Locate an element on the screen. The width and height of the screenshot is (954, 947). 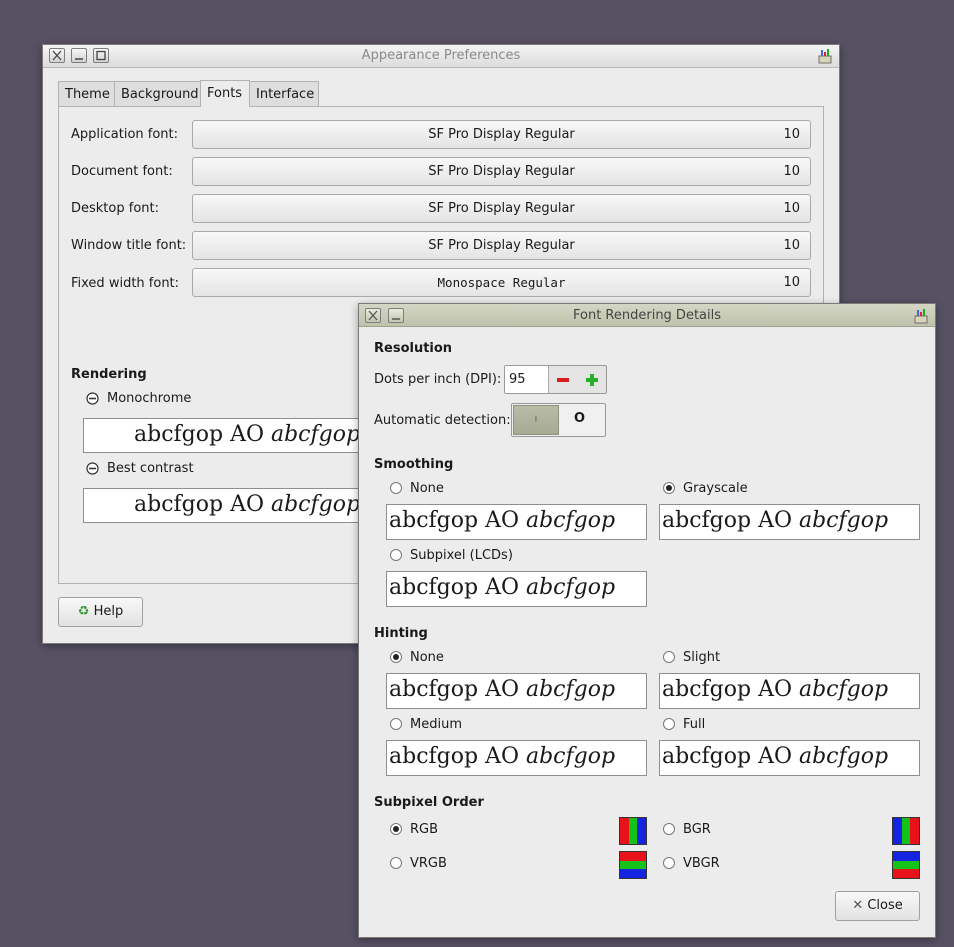
document-font-label: Document font: is located at coordinates (122, 171).